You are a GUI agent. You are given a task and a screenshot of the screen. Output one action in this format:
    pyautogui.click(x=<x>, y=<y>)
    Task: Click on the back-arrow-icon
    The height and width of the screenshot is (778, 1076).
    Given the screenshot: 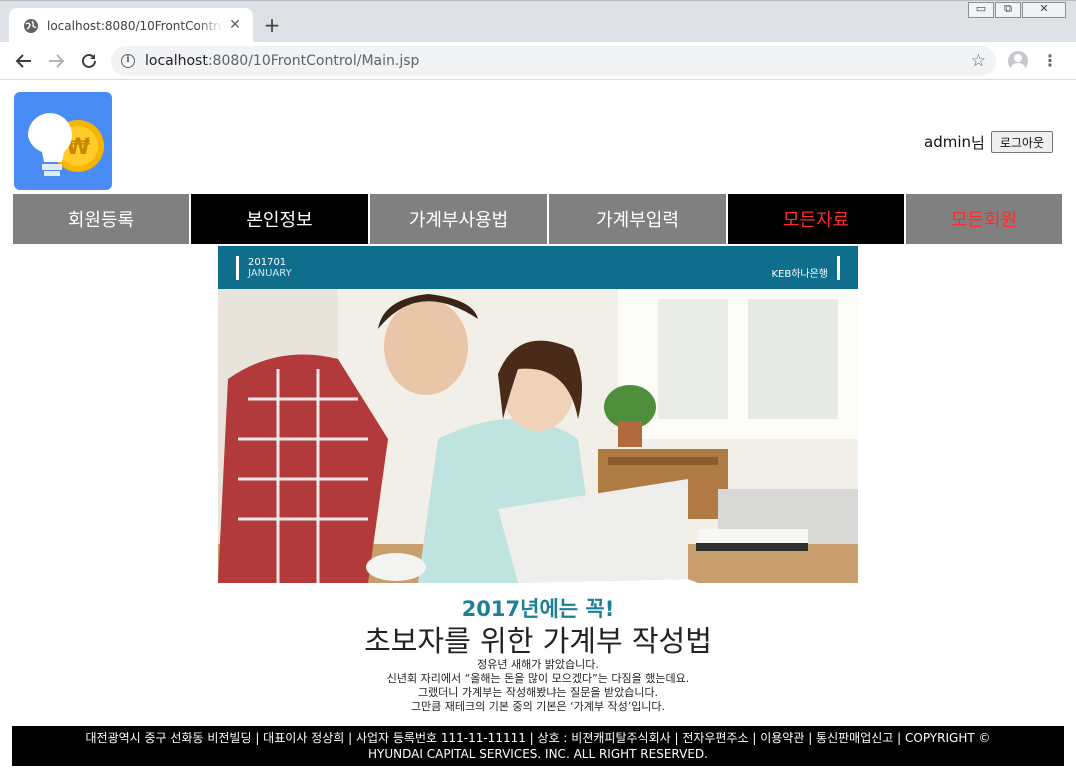 What is the action you would take?
    pyautogui.click(x=24, y=61)
    